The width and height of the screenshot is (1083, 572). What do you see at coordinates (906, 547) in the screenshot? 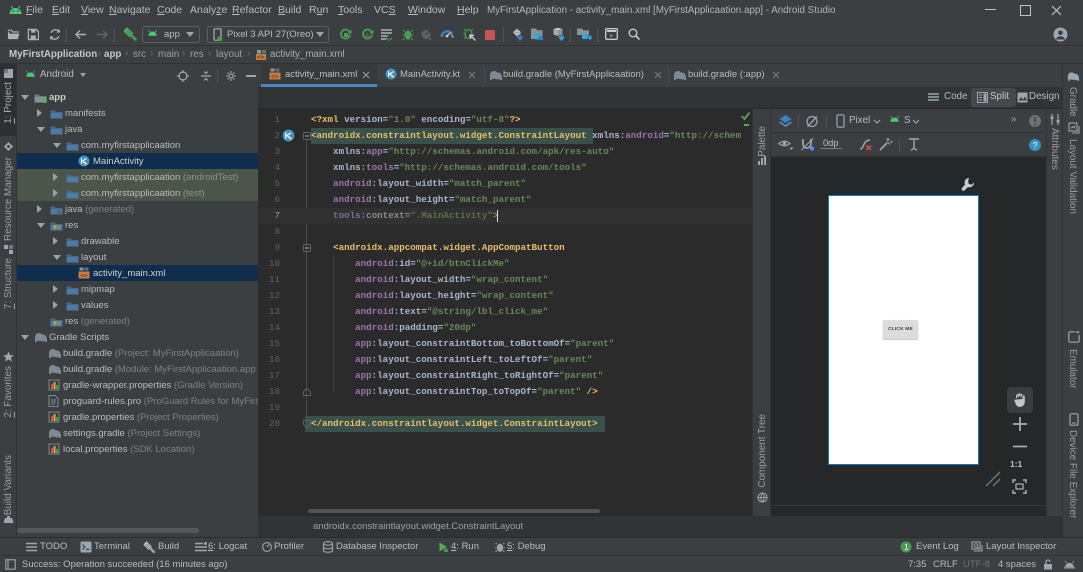
I see `svg-text: 1` at bounding box center [906, 547].